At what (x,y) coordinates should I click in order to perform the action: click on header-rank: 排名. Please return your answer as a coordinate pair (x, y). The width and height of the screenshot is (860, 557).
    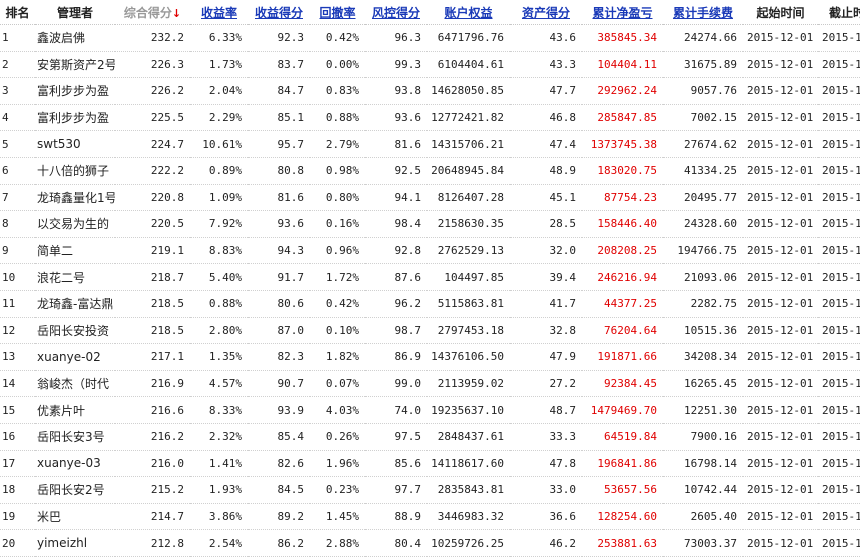
    Looking at the image, I should click on (17, 12).